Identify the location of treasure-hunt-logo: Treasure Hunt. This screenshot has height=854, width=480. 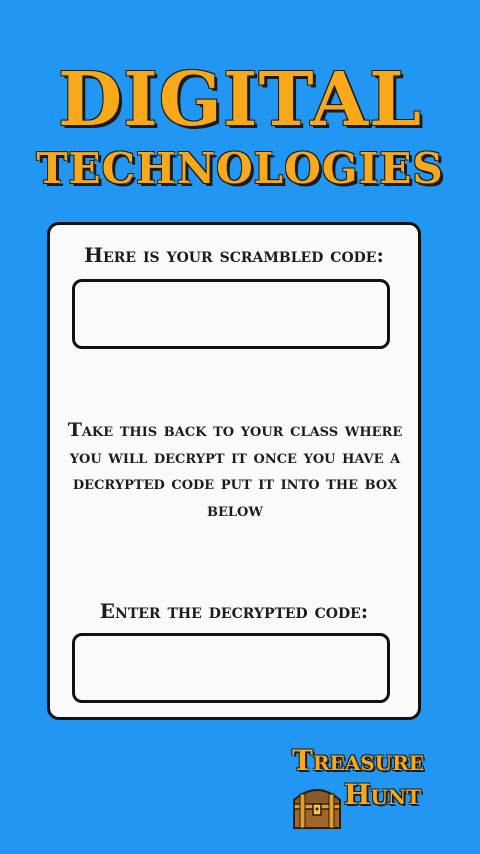
(363, 789).